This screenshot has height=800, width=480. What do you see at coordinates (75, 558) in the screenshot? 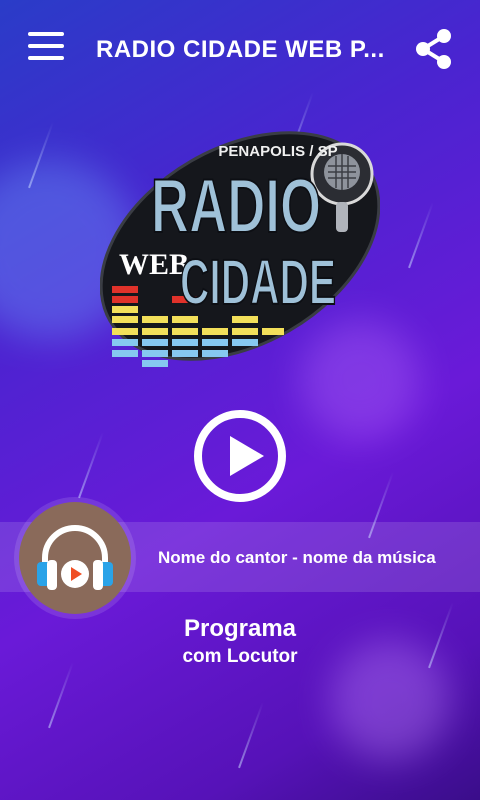
I see `headphones-icon` at bounding box center [75, 558].